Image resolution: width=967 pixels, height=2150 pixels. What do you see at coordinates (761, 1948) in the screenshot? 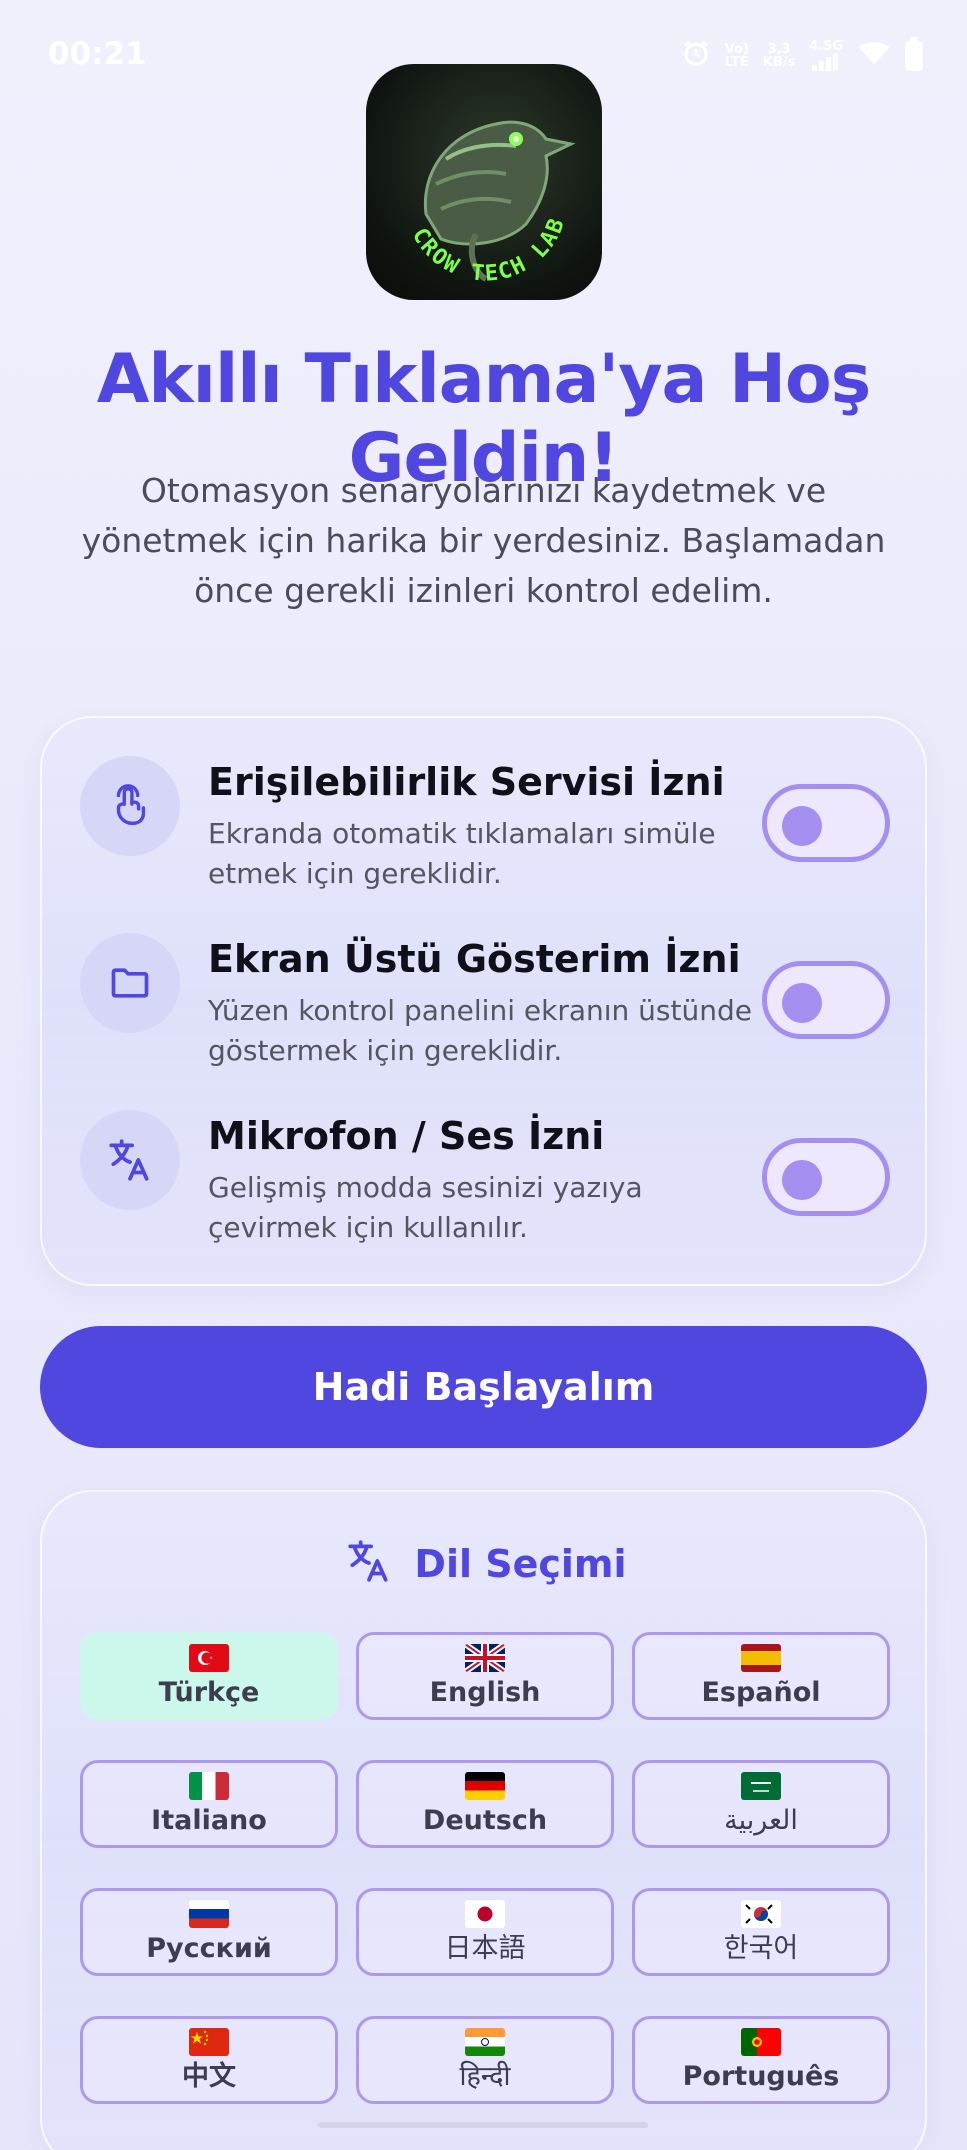
I see `language-label: 한국어` at bounding box center [761, 1948].